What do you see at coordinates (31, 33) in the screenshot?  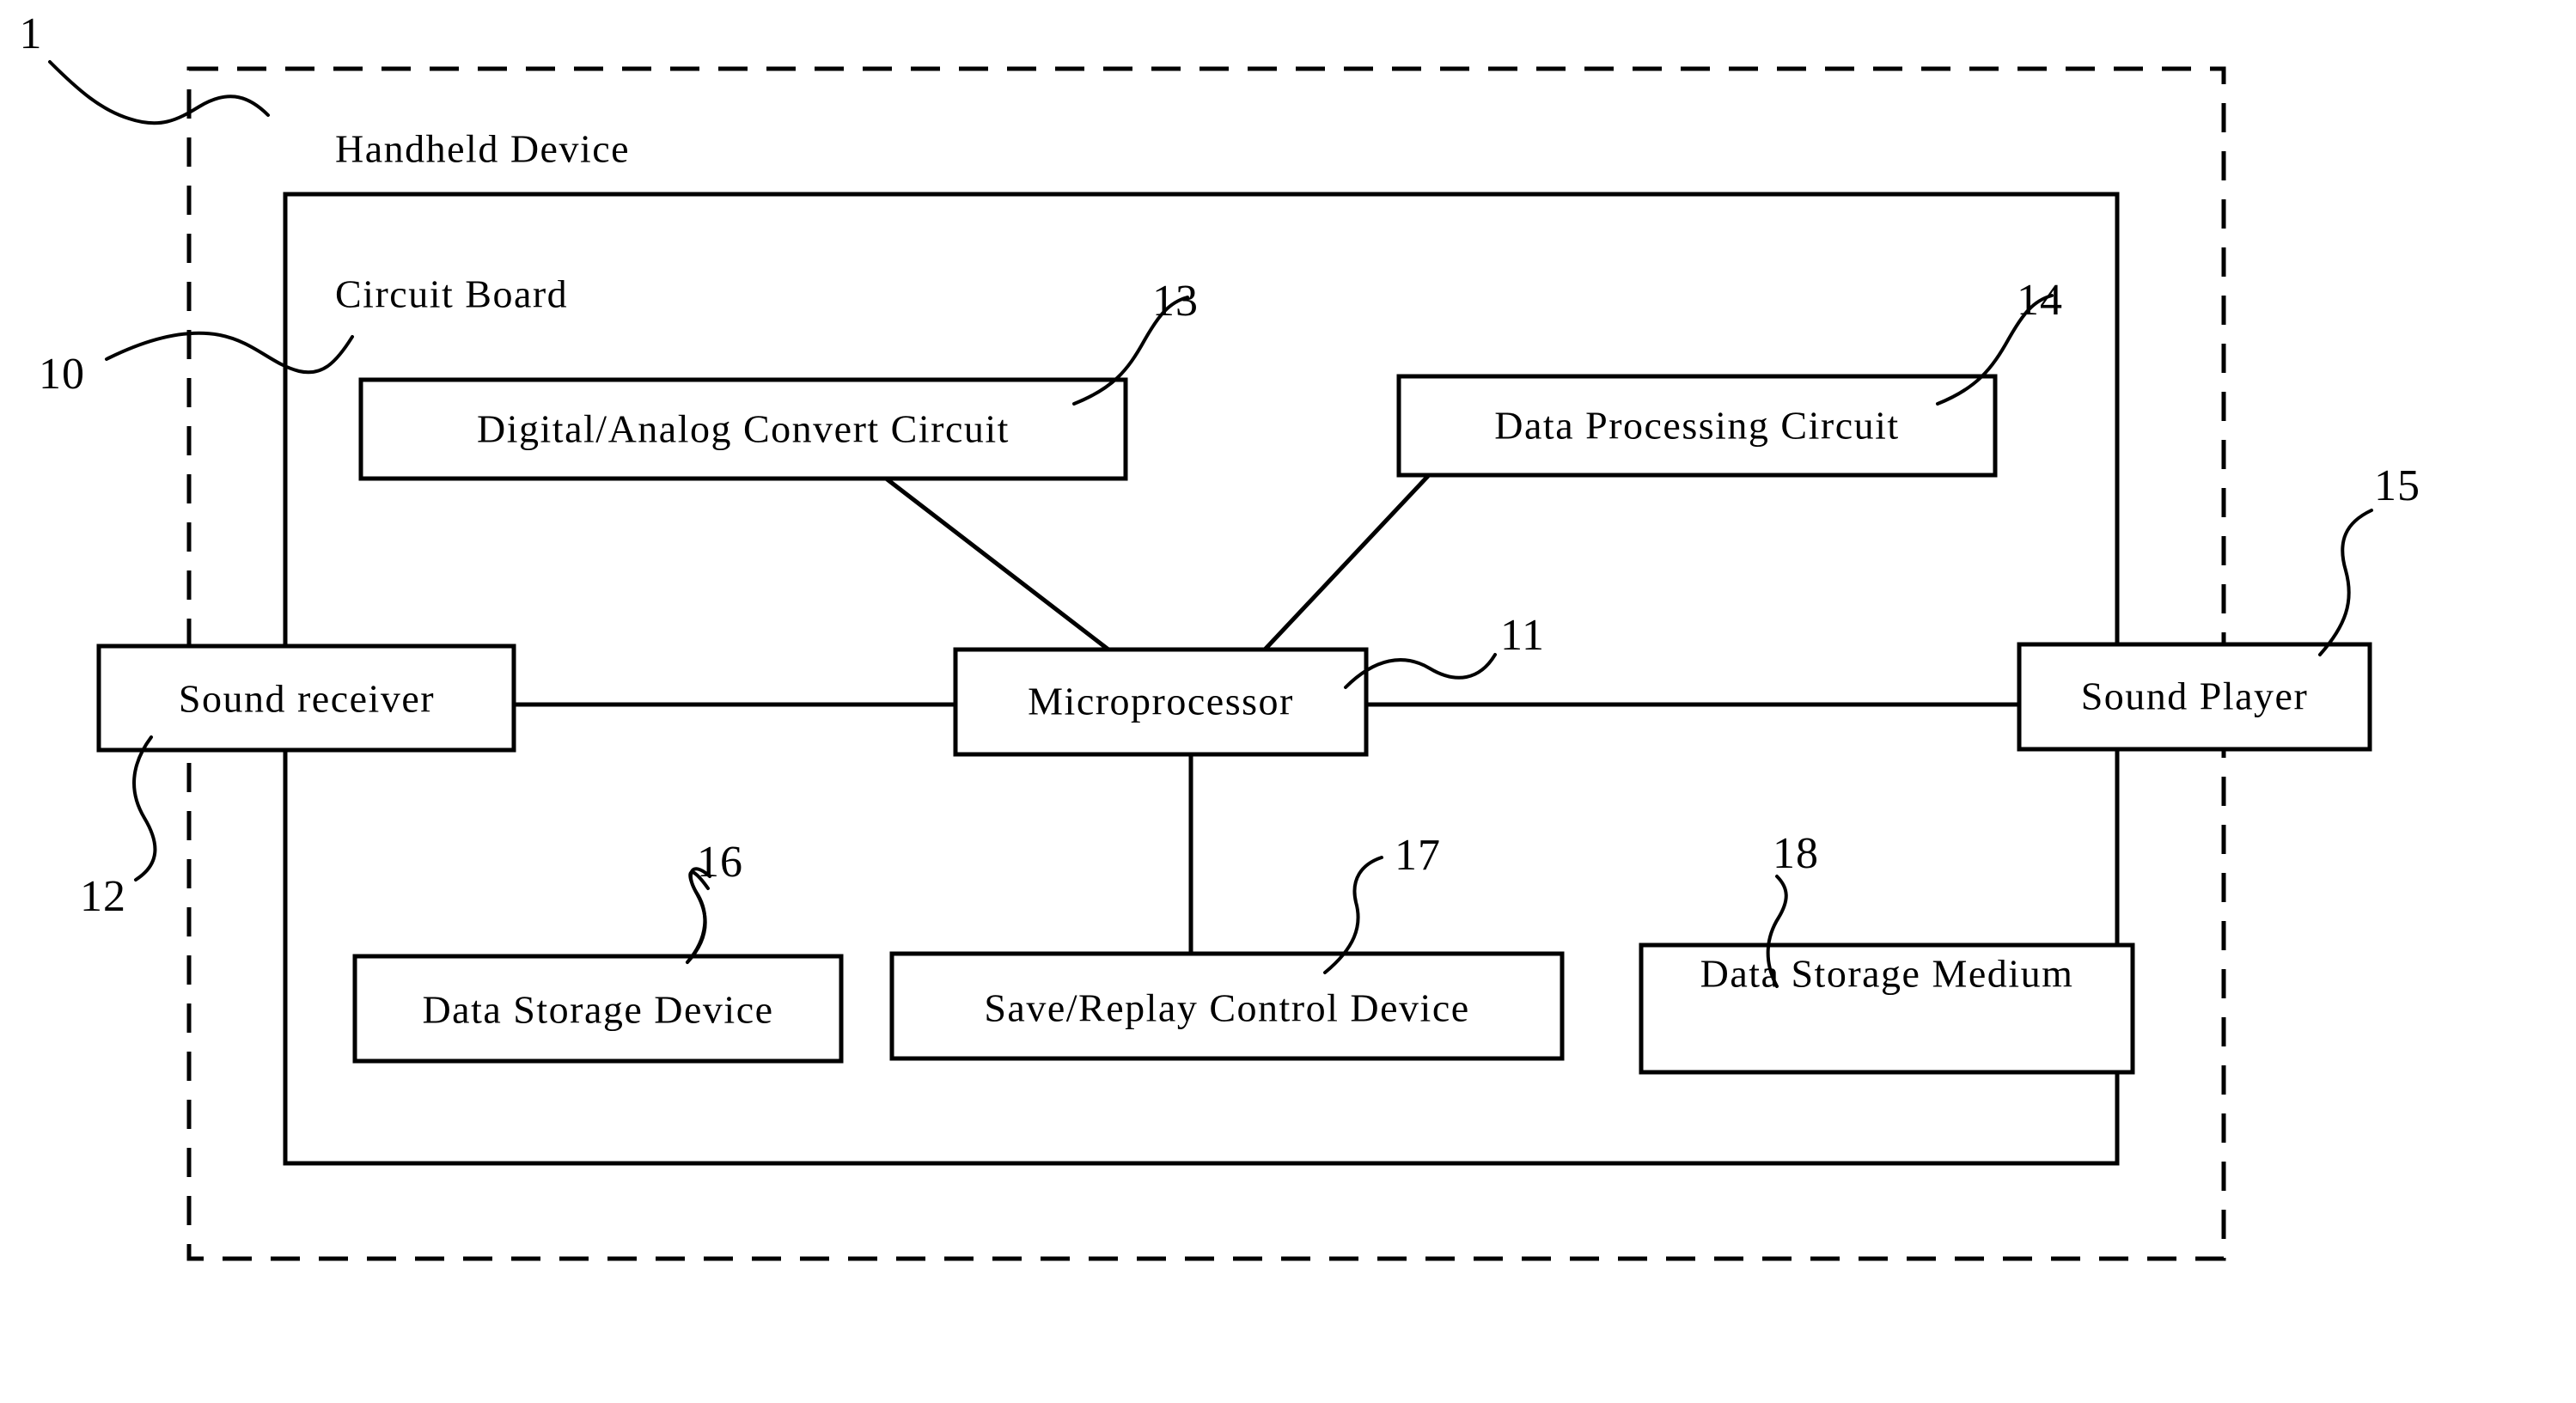 I see `ref-number-1: 1` at bounding box center [31, 33].